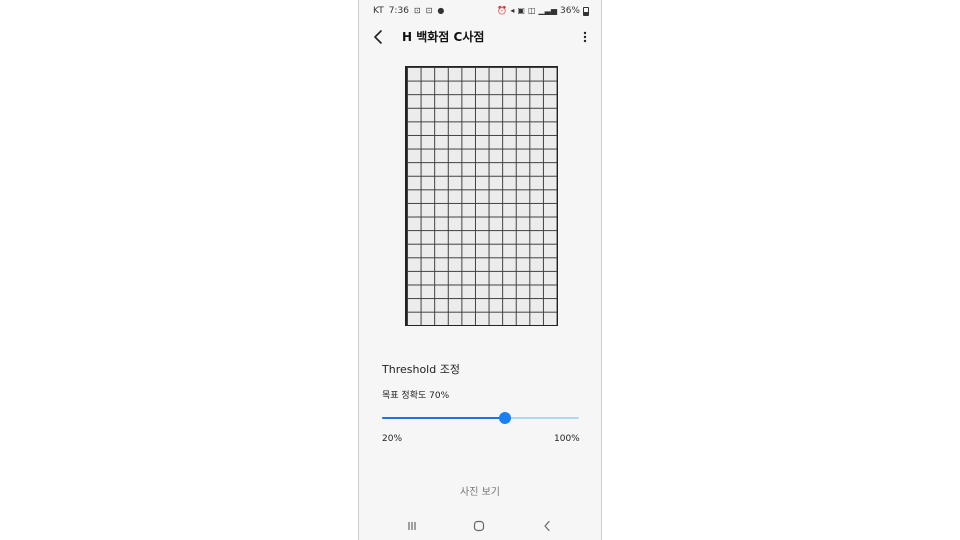  Describe the element at coordinates (416, 396) in the screenshot. I see `target-accuracy-label: 목표 정확도 70%` at that location.